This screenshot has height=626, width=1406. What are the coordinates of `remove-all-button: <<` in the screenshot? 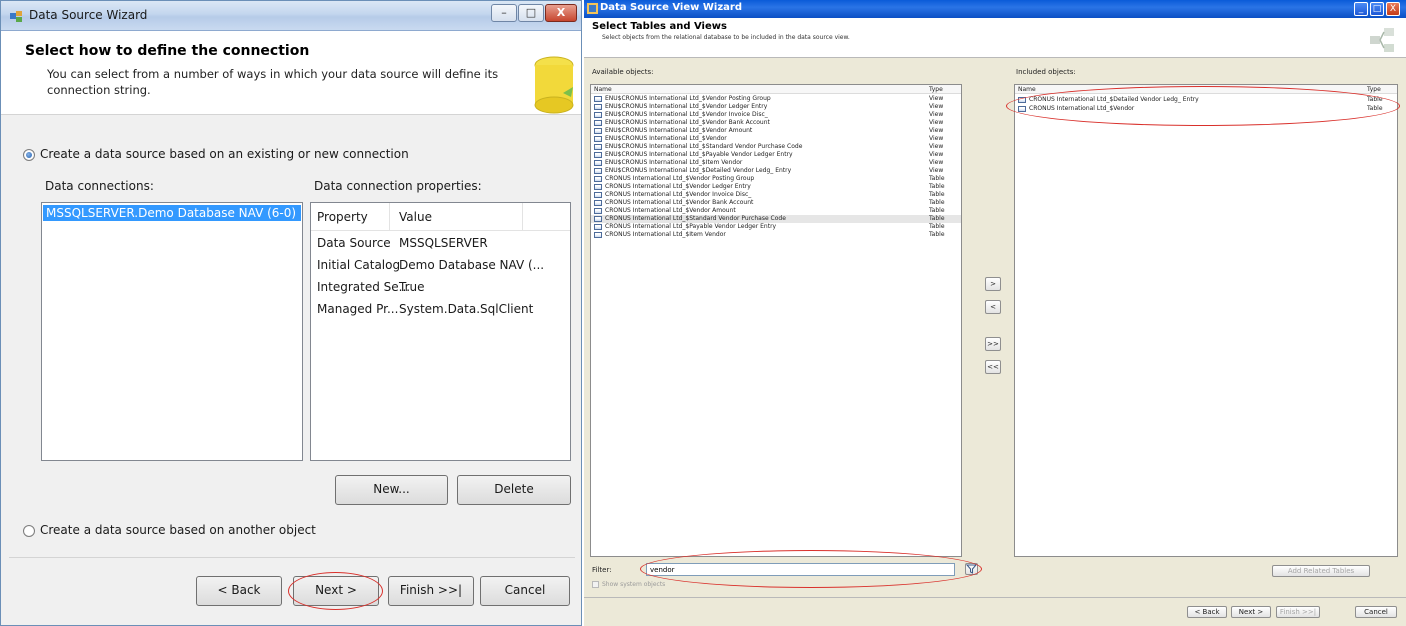 It's located at (993, 367).